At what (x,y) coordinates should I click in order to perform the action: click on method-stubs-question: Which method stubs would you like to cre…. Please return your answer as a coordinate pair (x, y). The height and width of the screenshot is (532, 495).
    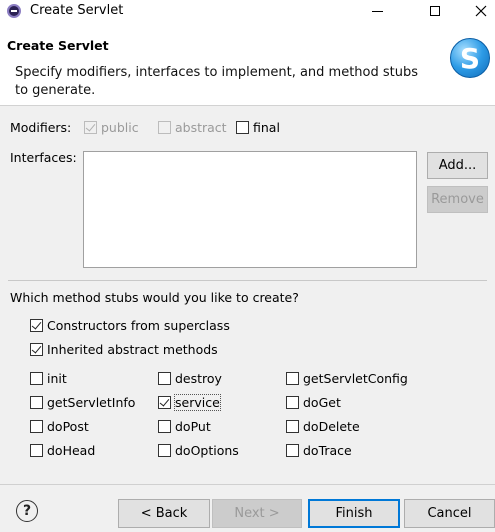
    Looking at the image, I should click on (154, 297).